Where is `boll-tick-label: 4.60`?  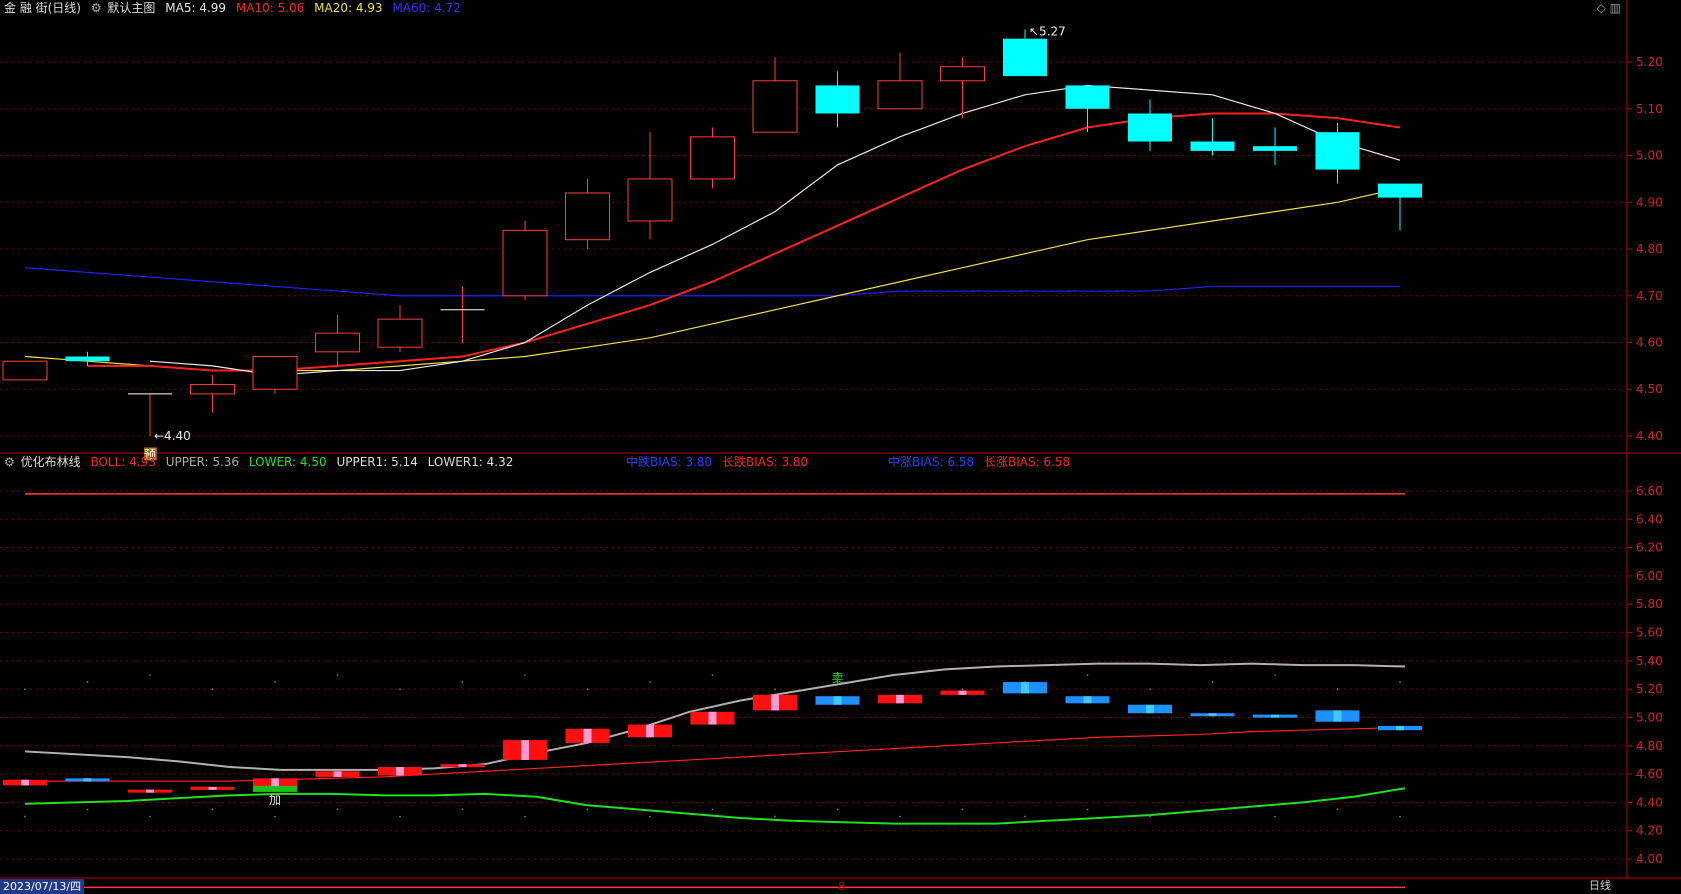
boll-tick-label: 4.60 is located at coordinates (1649, 774).